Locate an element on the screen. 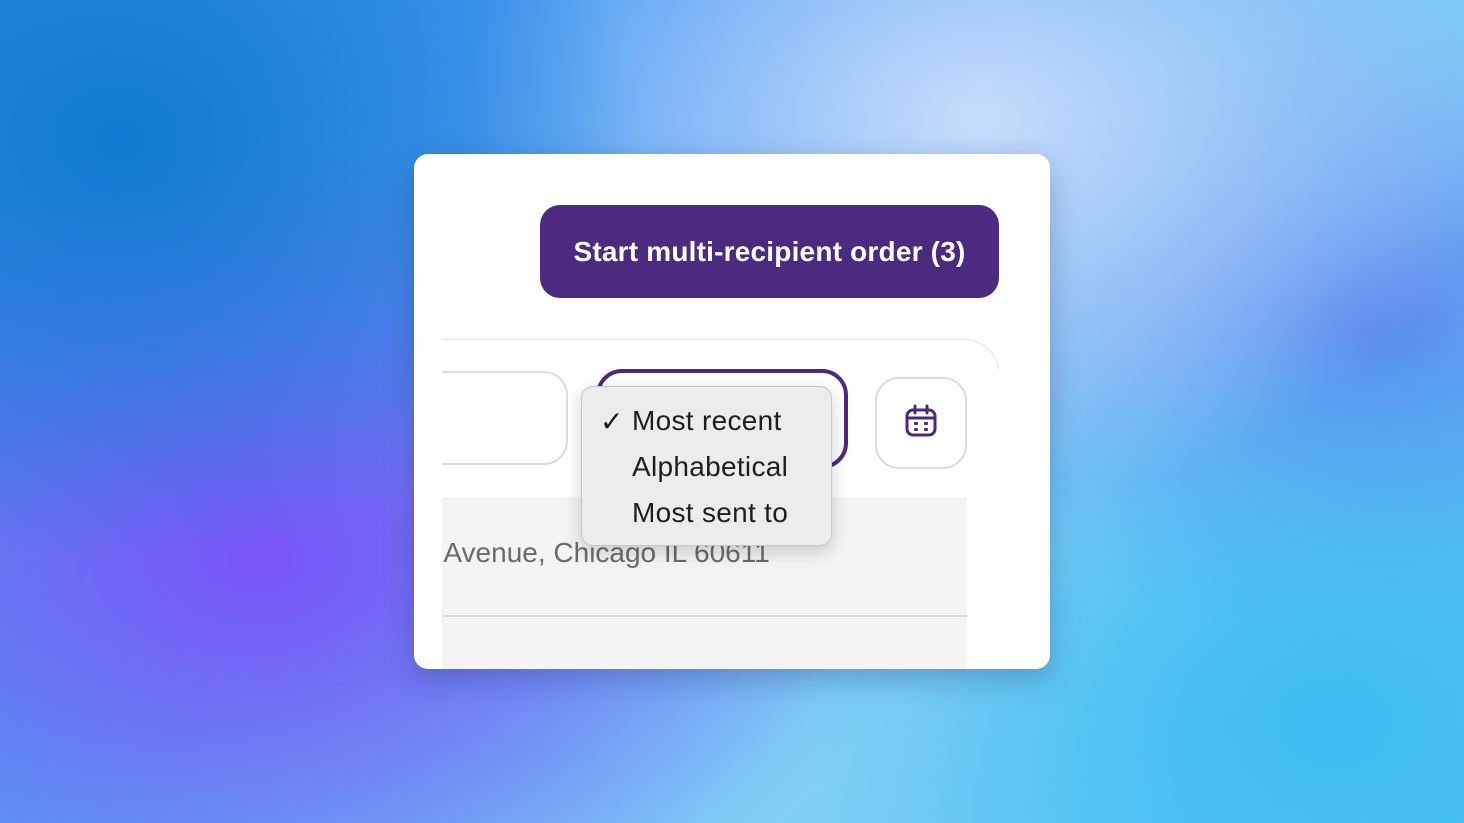 The width and height of the screenshot is (1464, 823). recipient-row is located at coordinates (704, 643).